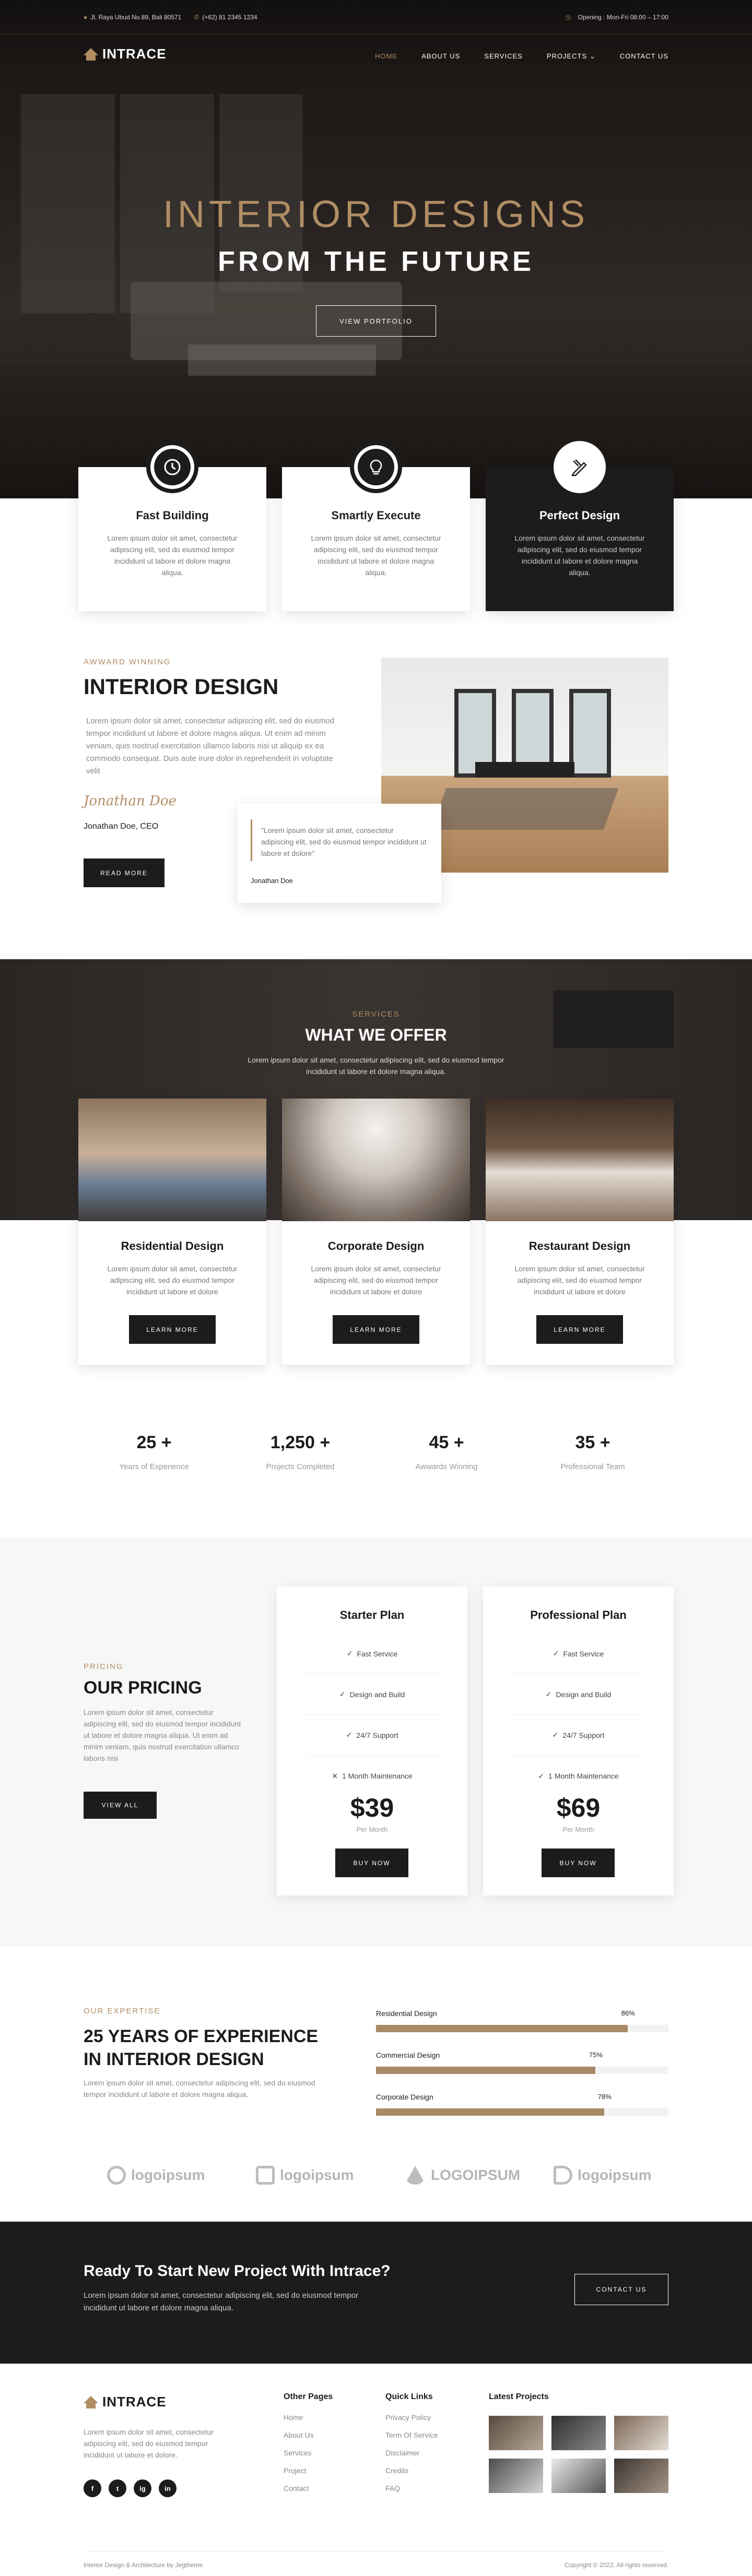  I want to click on section-title: INTERIOR DESIGN, so click(182, 686).